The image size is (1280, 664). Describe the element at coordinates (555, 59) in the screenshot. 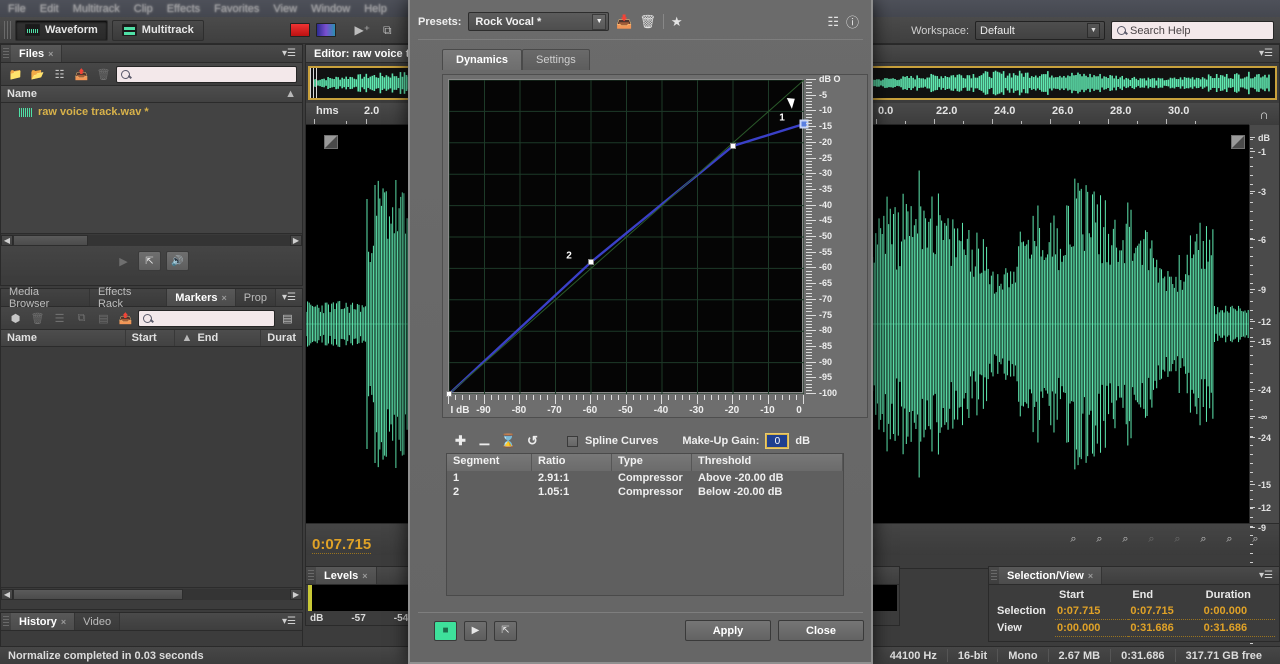

I see `tab-settings: Settings` at that location.